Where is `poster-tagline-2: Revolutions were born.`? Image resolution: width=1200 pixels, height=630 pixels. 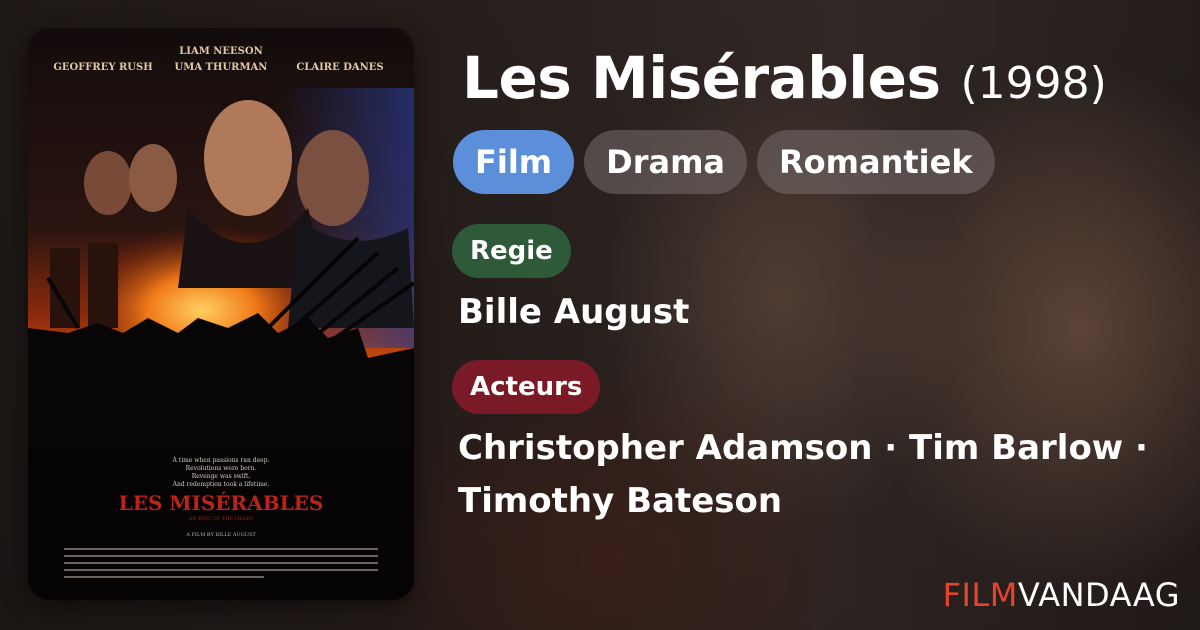 poster-tagline-2: Revolutions were born. is located at coordinates (221, 468).